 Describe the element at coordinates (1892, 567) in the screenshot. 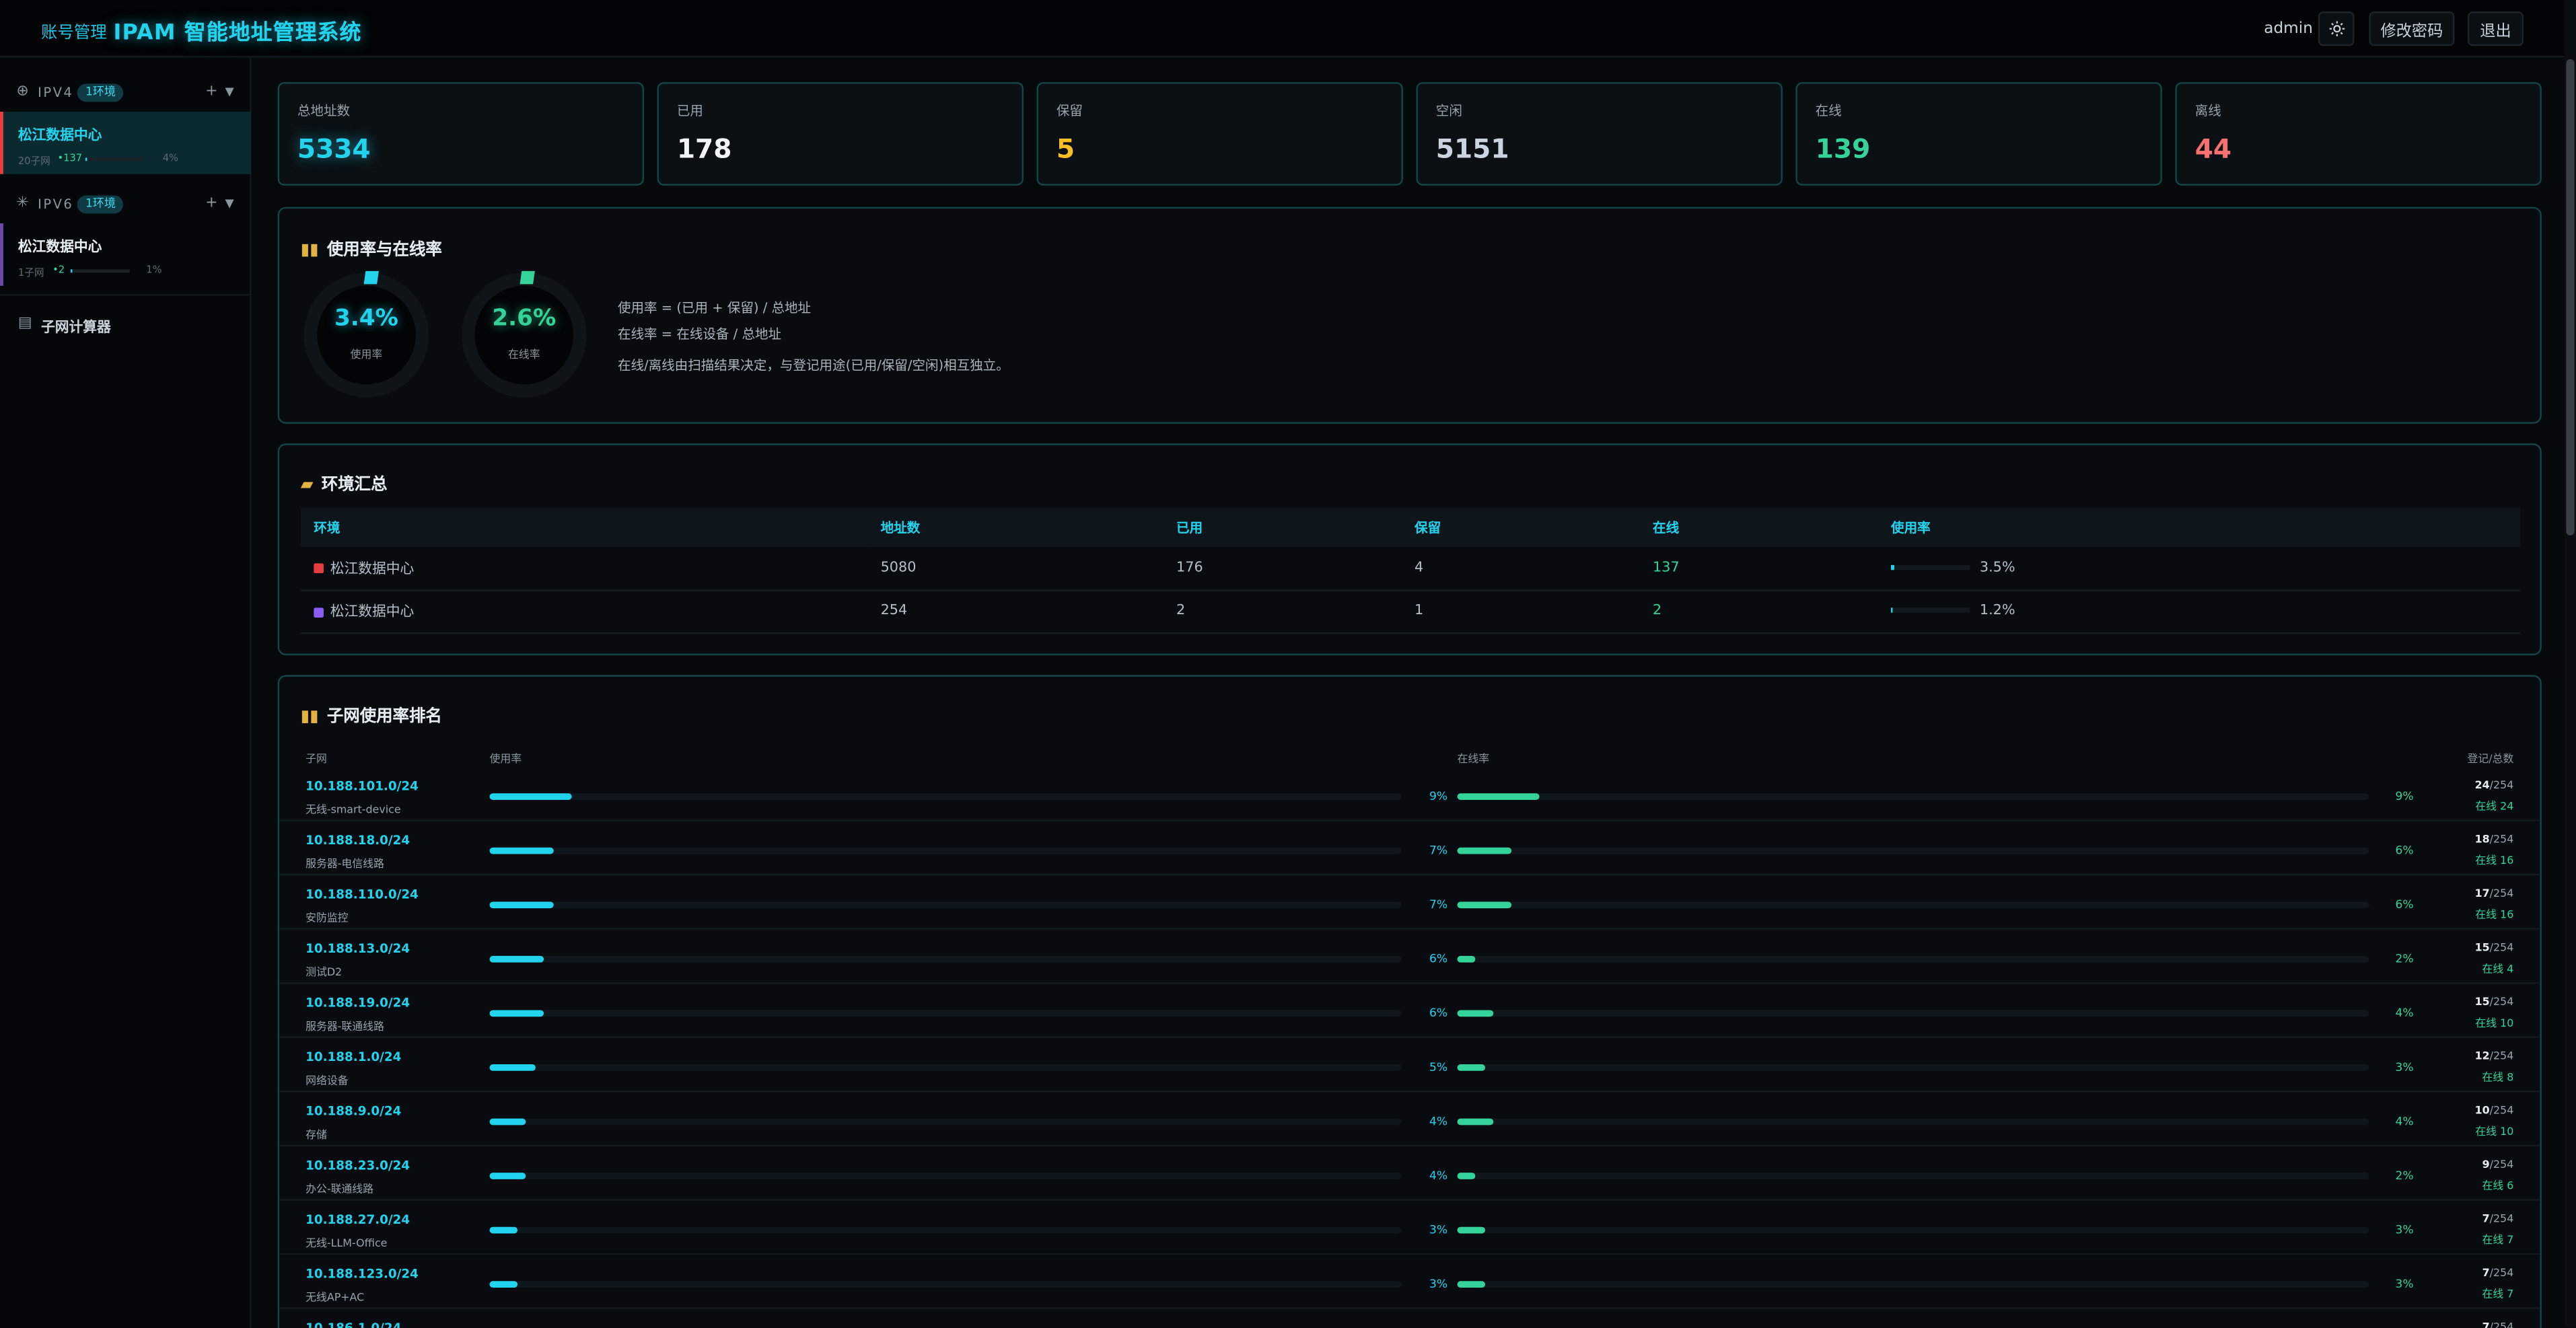

I see `env-rate-bar-fill` at that location.